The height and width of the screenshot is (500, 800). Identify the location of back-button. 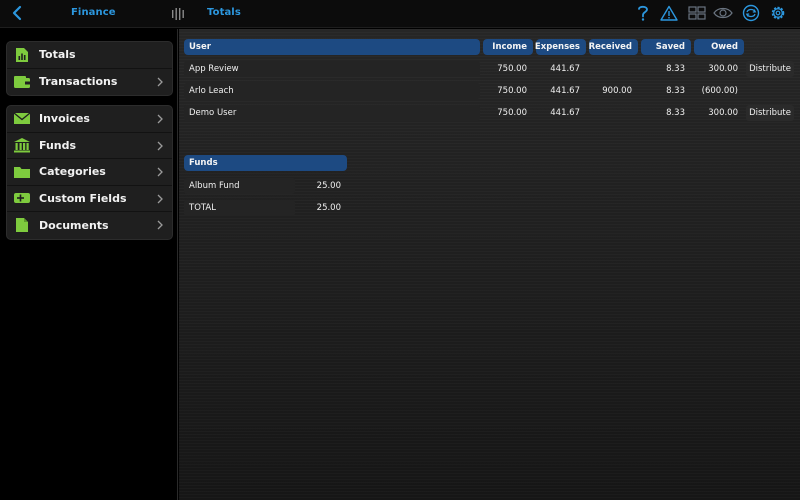
(18, 13).